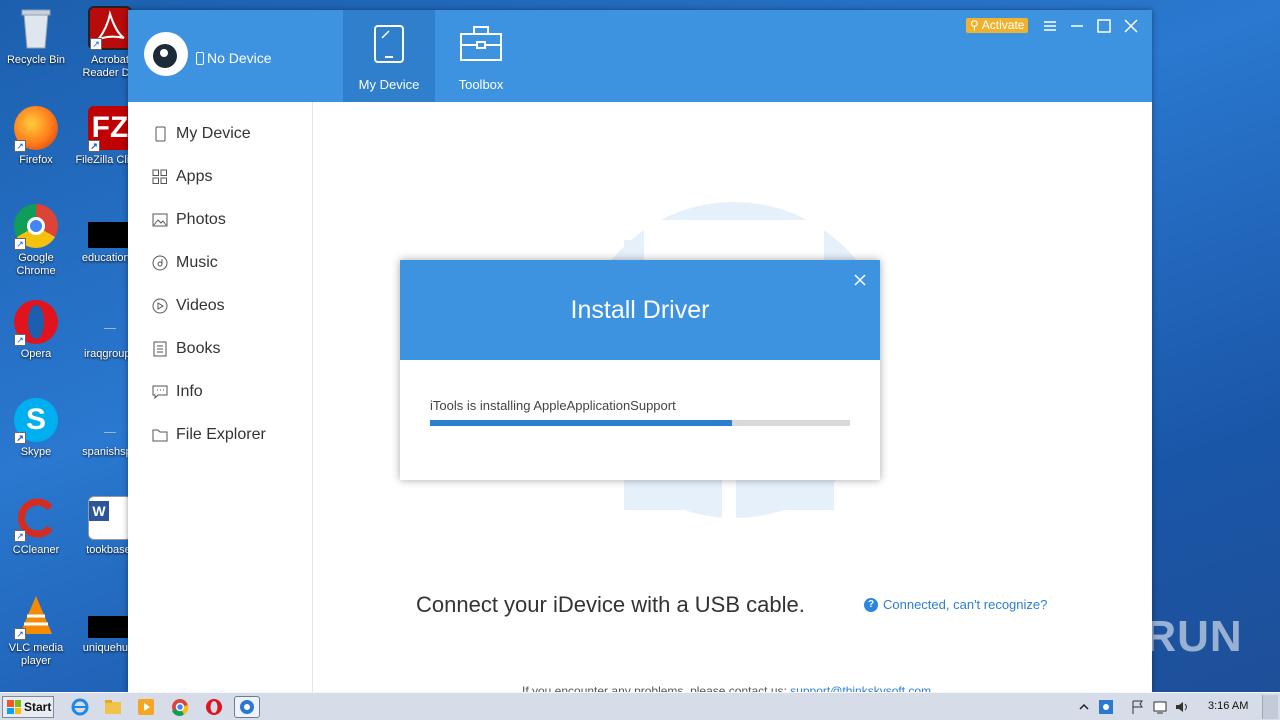 This screenshot has height=720, width=1280. Describe the element at coordinates (997, 25) in the screenshot. I see `activate-button: ⚲ Activate` at that location.